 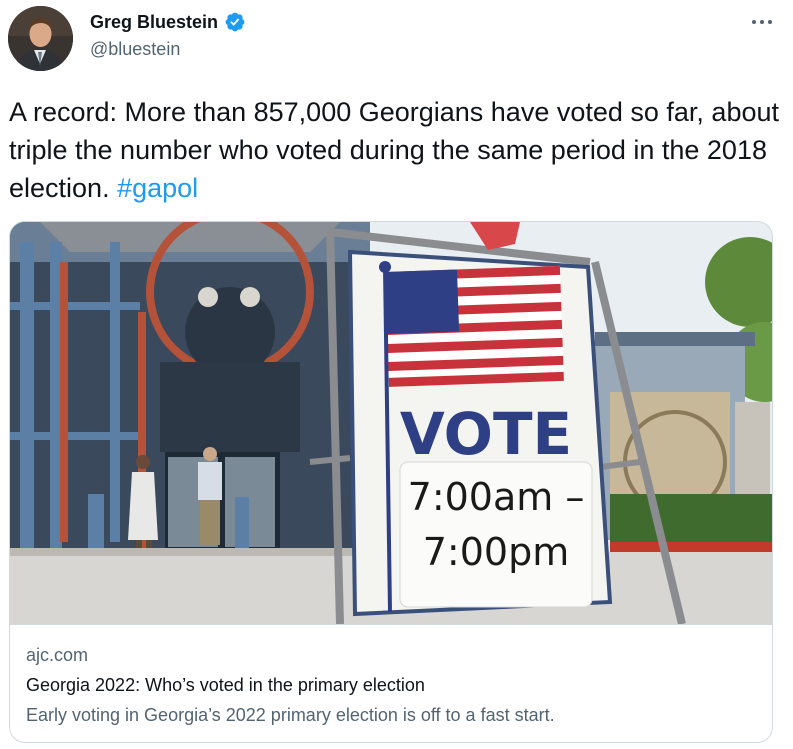 What do you see at coordinates (57, 655) in the screenshot?
I see `card-domain: ajc.com` at bounding box center [57, 655].